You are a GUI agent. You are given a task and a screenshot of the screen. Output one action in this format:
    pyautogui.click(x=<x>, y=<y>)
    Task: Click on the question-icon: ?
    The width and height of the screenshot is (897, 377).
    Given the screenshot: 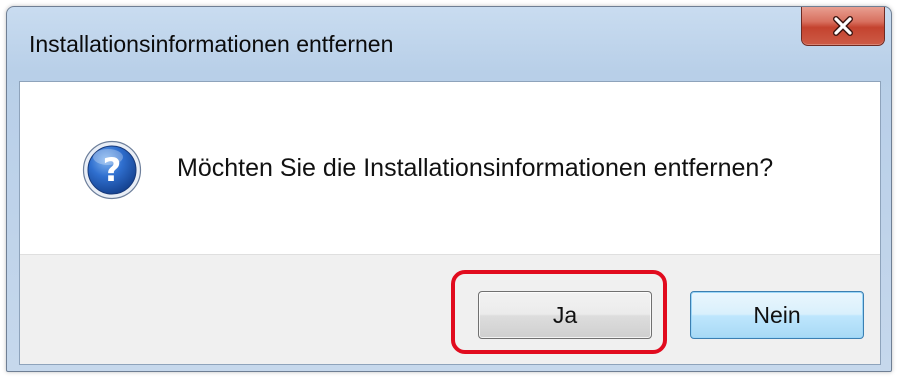 What is the action you would take?
    pyautogui.click(x=112, y=170)
    